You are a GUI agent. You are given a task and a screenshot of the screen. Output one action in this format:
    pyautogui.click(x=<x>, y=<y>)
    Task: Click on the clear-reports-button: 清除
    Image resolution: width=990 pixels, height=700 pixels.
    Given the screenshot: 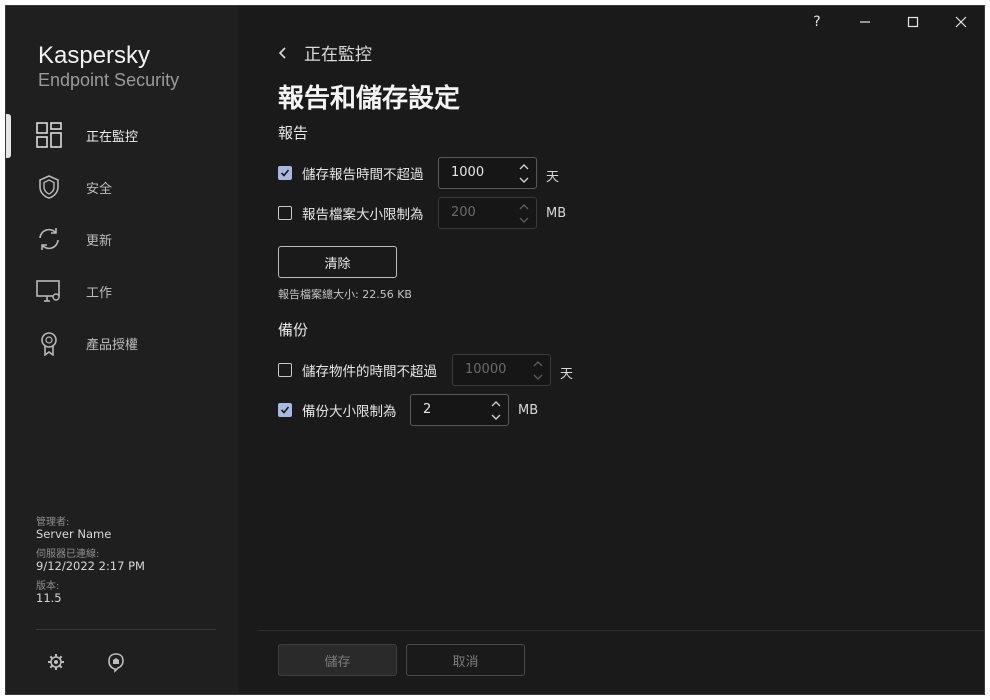 What is the action you would take?
    pyautogui.click(x=337, y=262)
    